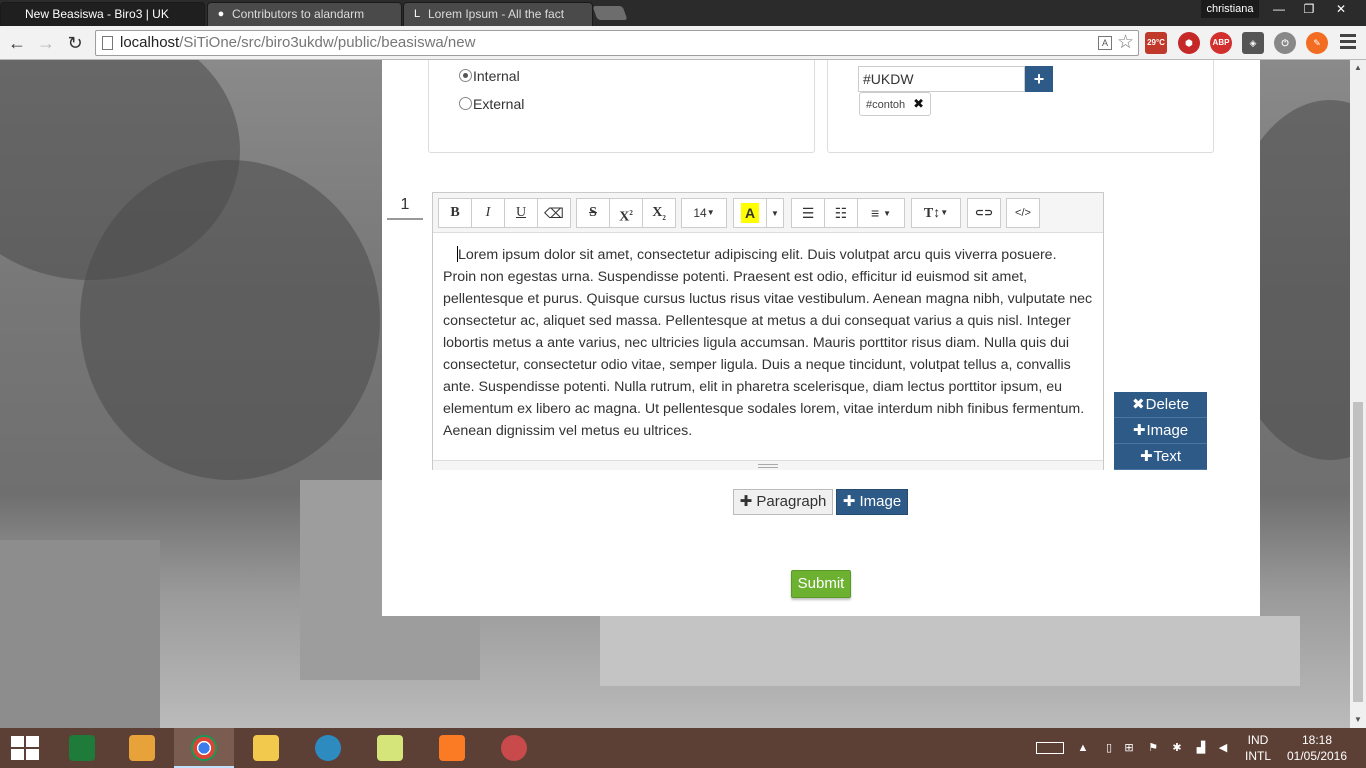 This screenshot has width=1366, height=768. I want to click on underline-button: U, so click(521, 213).